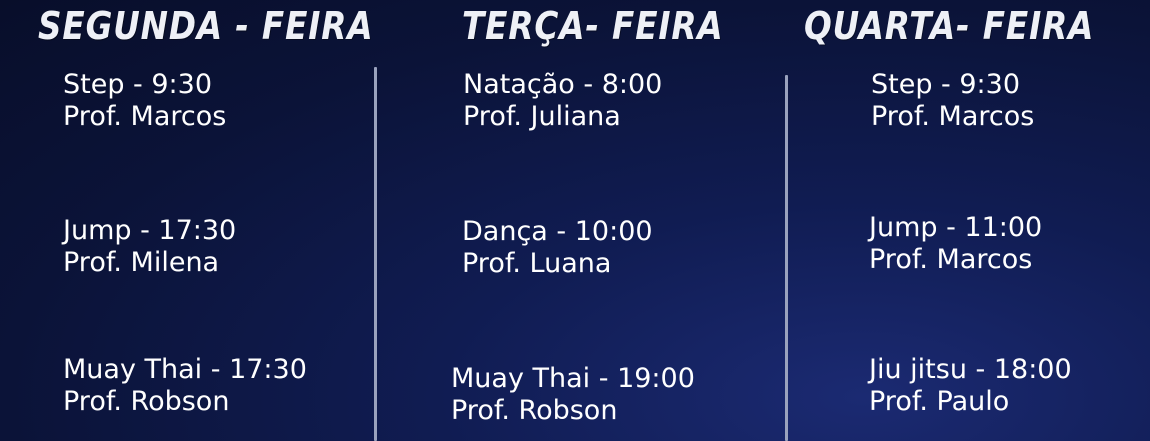 The image size is (1150, 441). I want to click on class-entry-quarta-3: Jiu jitsu - 18:00 Prof. Paulo, so click(970, 386).